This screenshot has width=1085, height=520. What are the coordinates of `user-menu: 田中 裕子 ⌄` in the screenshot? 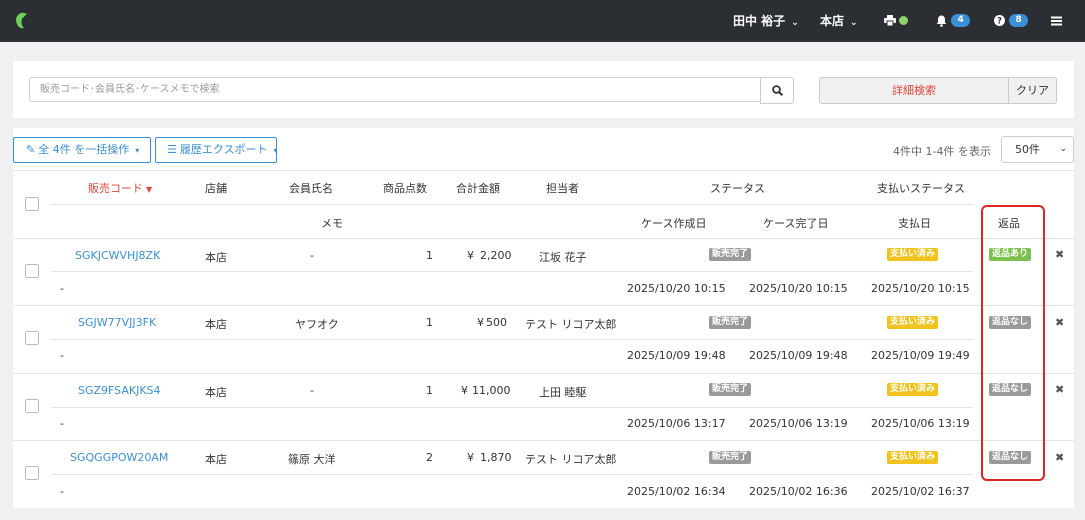 It's located at (766, 21).